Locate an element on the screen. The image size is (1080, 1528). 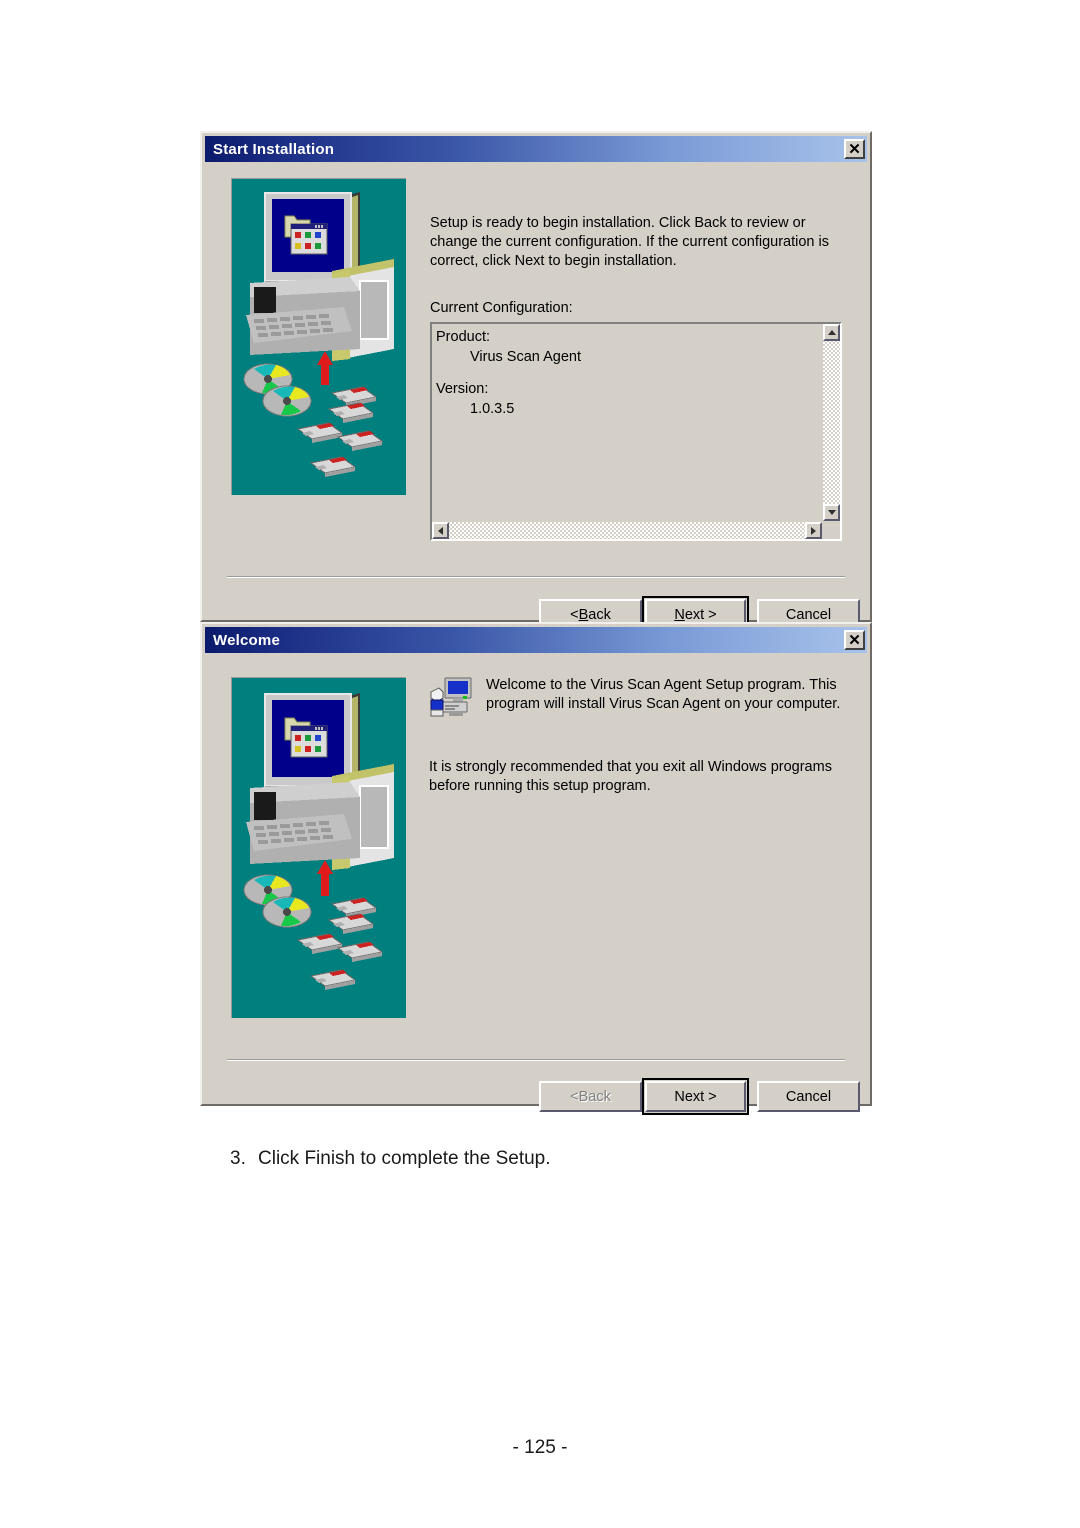
scroll-left-arrow-icon is located at coordinates (440, 530).